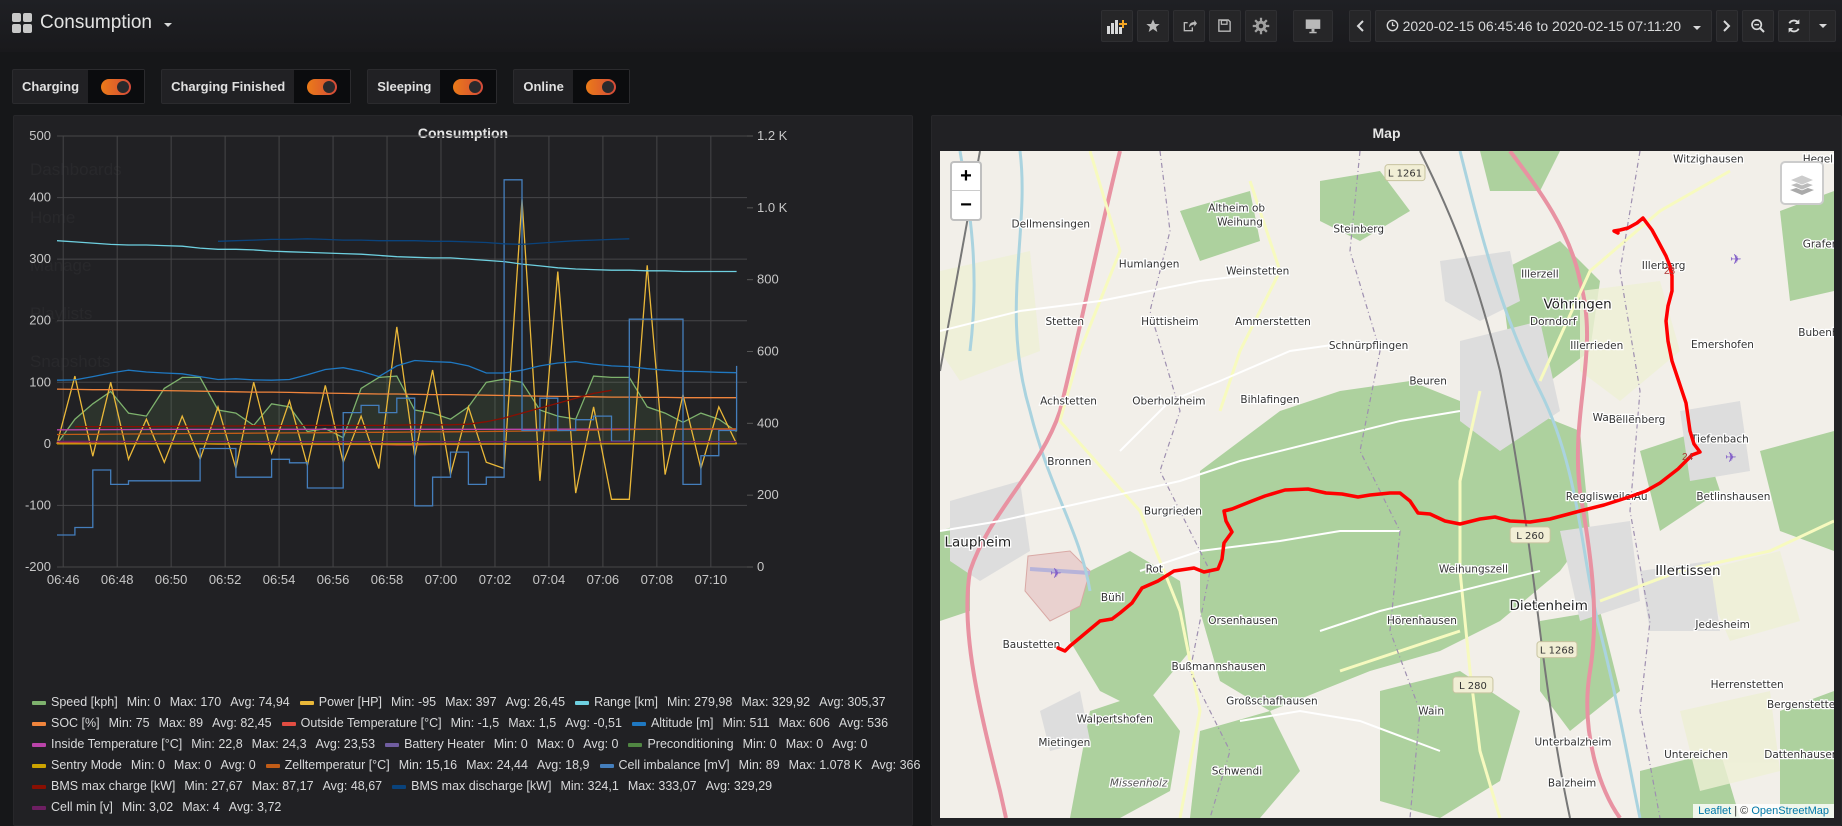 The image size is (1842, 826). What do you see at coordinates (40, 381) in the screenshot?
I see `left-axis-tick-label: 100` at bounding box center [40, 381].